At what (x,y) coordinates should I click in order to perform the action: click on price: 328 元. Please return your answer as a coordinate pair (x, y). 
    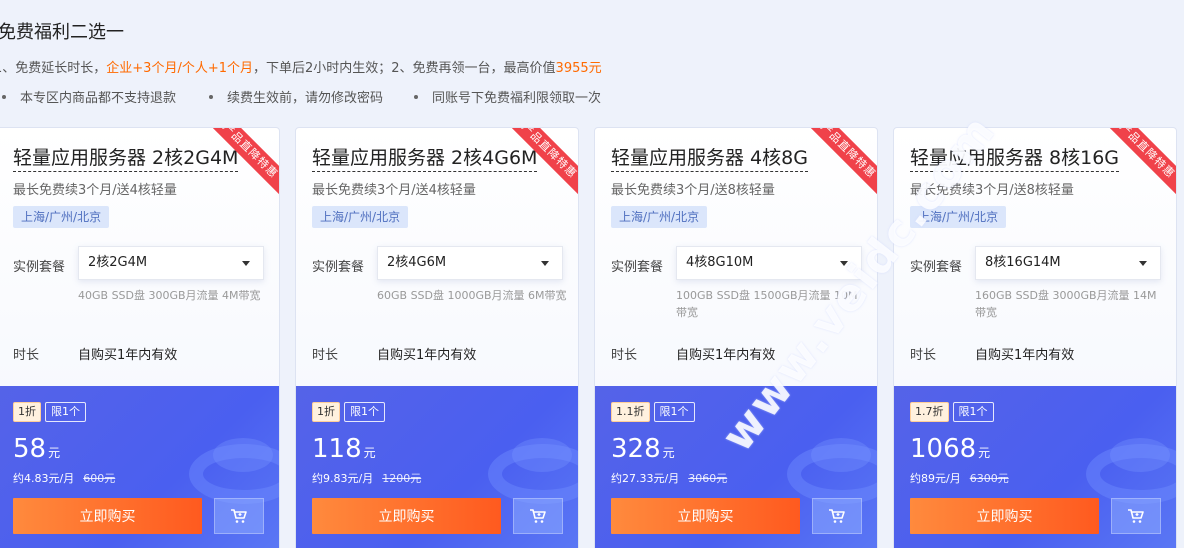
    Looking at the image, I should click on (643, 449).